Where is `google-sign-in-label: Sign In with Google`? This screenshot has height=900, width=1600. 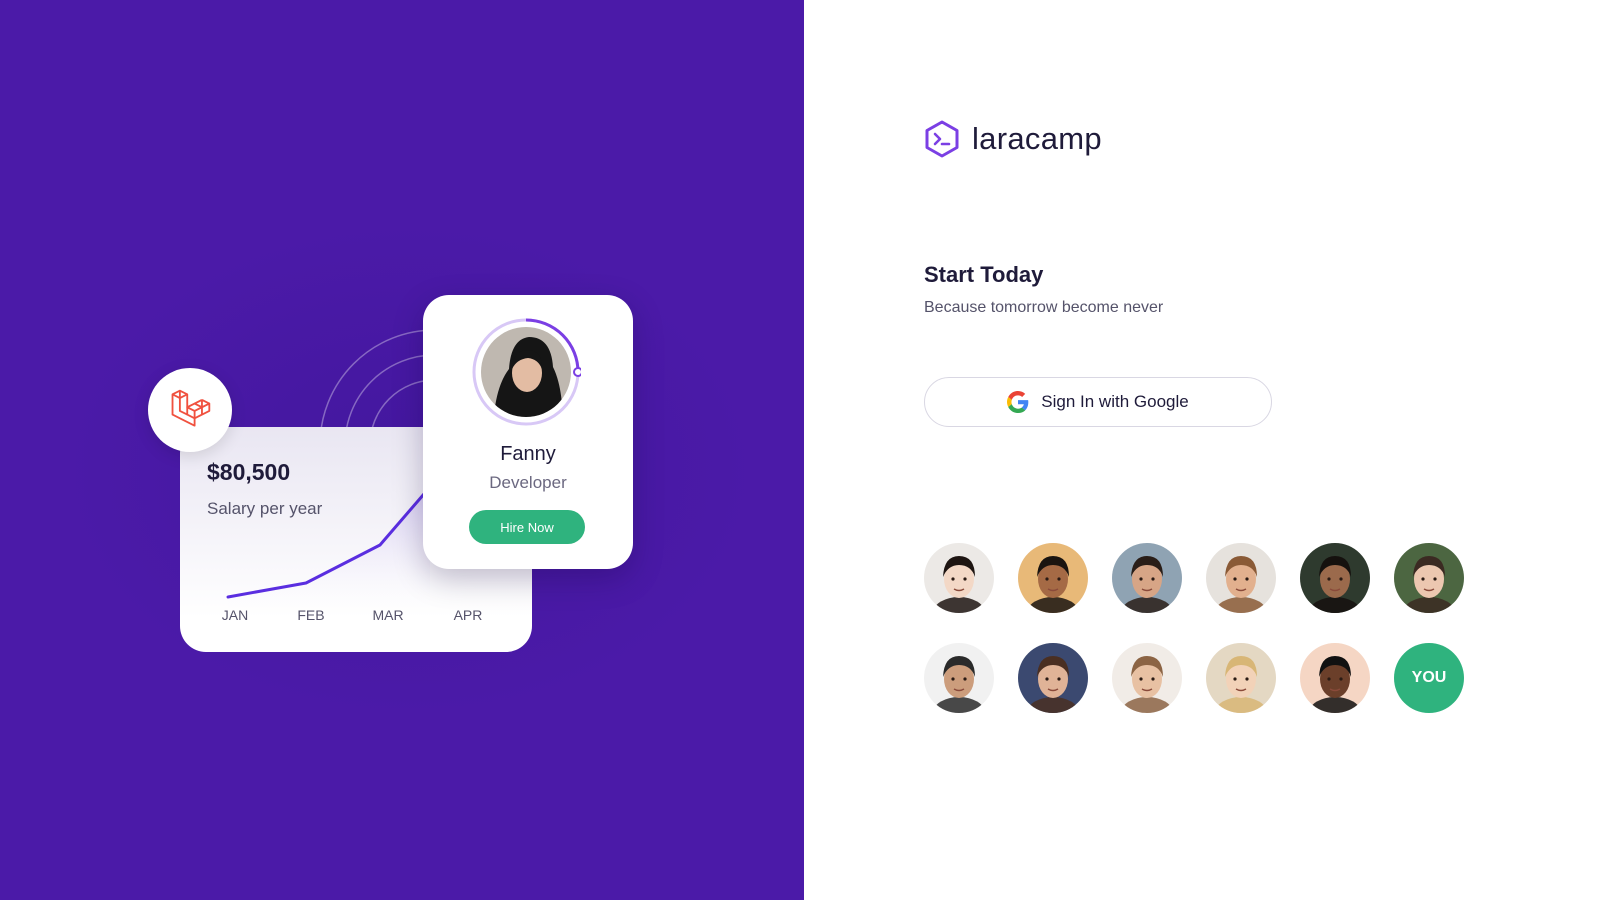 google-sign-in-label: Sign In with Google is located at coordinates (1115, 401).